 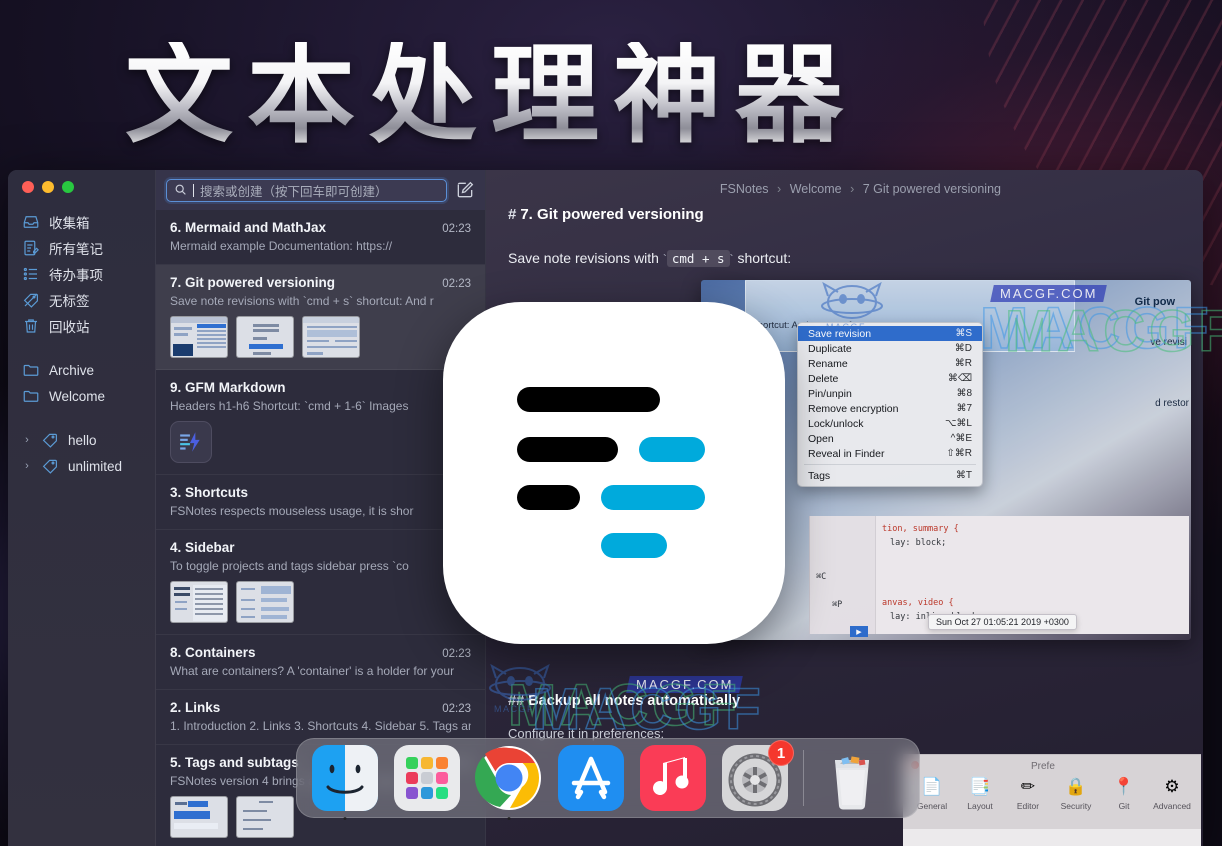 What do you see at coordinates (199, 337) in the screenshot?
I see `thumbnail-menu-screenshot` at bounding box center [199, 337].